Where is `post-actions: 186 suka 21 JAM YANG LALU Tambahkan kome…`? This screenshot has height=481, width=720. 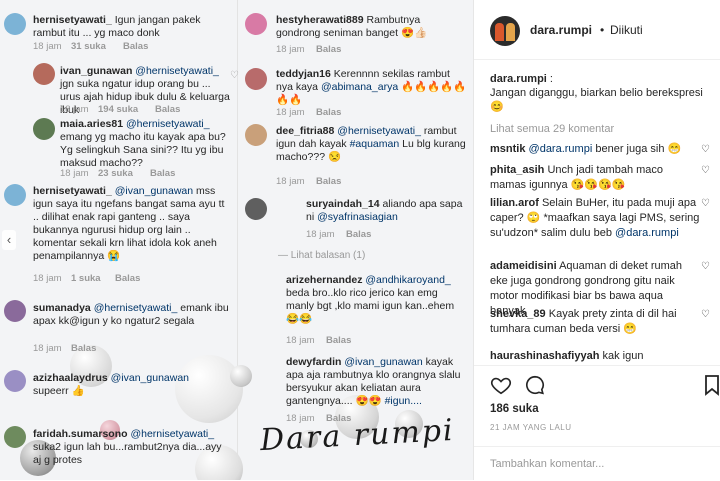
post-actions: 186 suka 21 JAM YANG LALU Tambahkan kome… is located at coordinates (597, 422).